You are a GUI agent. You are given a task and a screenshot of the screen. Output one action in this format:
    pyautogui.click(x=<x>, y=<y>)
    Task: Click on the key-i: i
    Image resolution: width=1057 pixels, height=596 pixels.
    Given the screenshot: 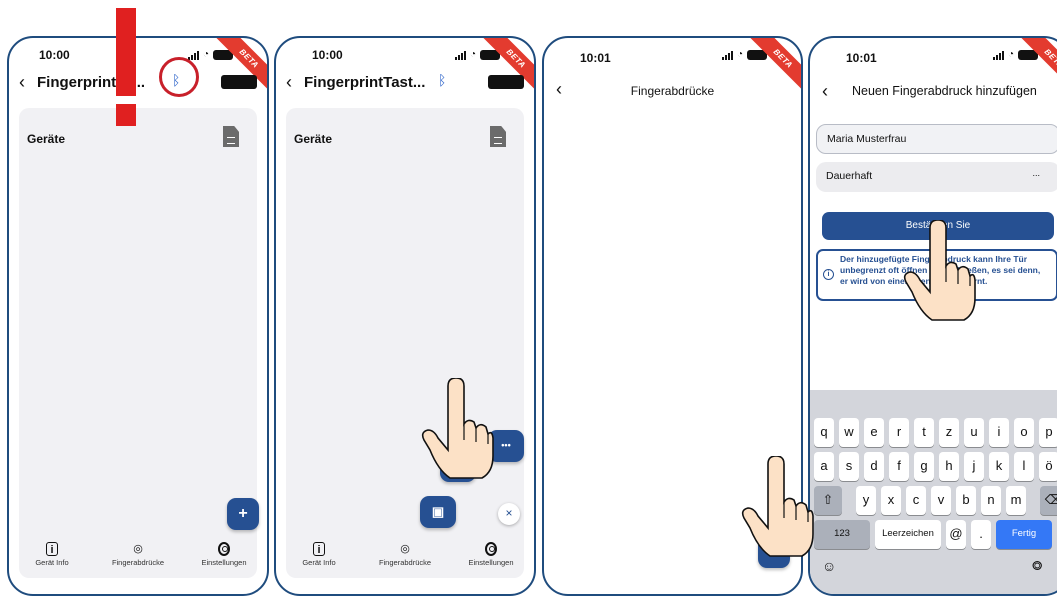 What is the action you would take?
    pyautogui.click(x=999, y=432)
    